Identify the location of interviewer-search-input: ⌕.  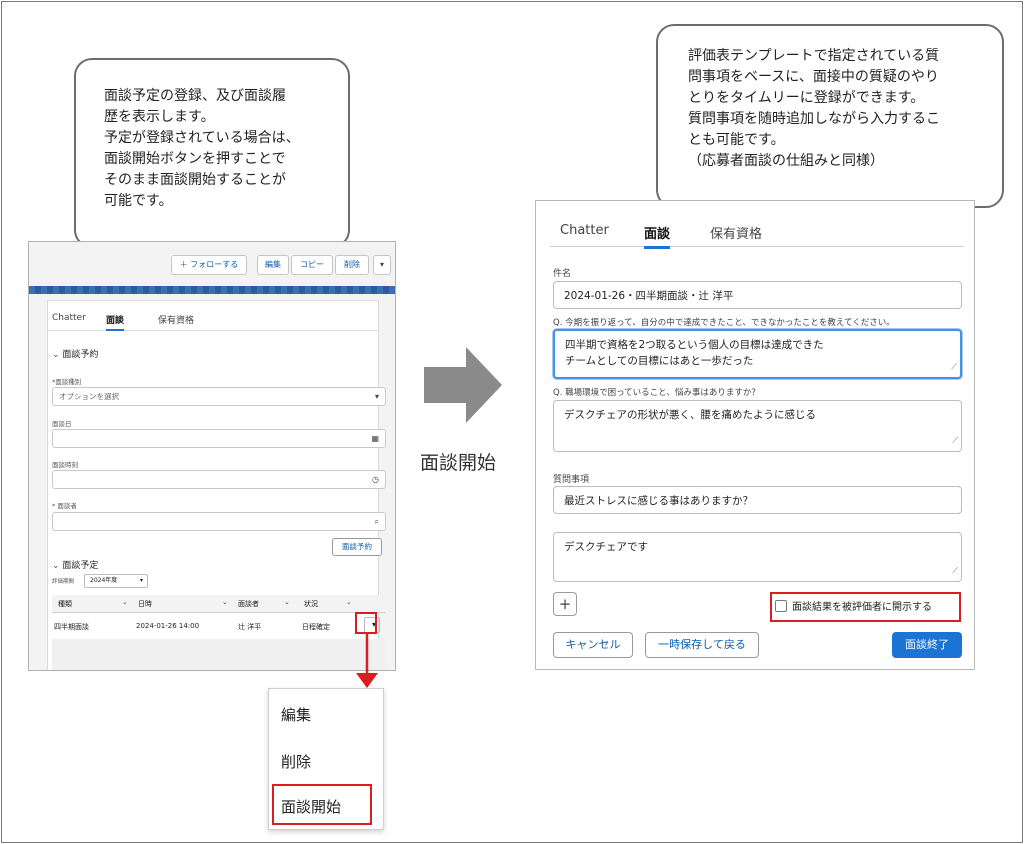
(219, 521).